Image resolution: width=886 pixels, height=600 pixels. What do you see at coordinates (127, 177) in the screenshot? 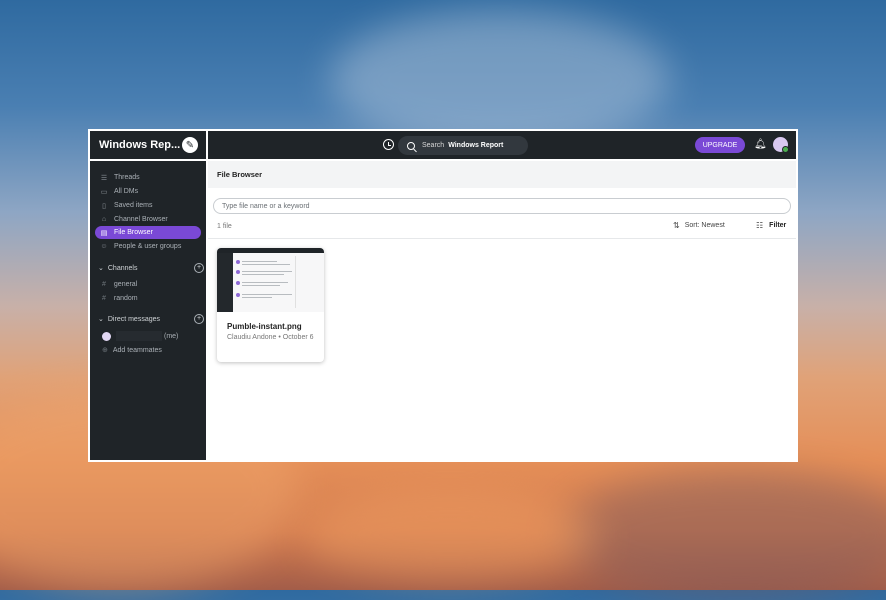
I see `sidebar-item-label: Threads` at bounding box center [127, 177].